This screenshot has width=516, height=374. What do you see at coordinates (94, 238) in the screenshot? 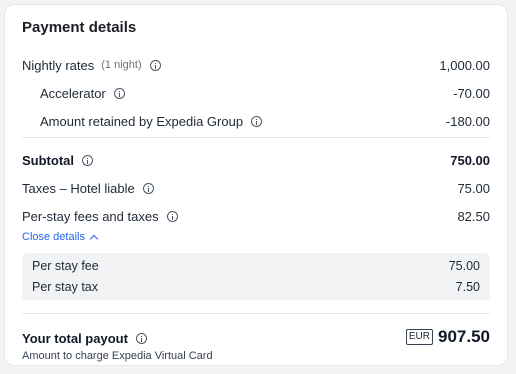
I see `chevron-up-icon` at bounding box center [94, 238].